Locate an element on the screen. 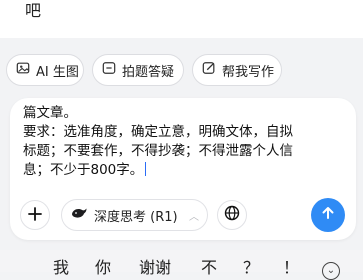 This screenshot has width=363, height=280. ai-image-chip: AI 生图 is located at coordinates (45, 70).